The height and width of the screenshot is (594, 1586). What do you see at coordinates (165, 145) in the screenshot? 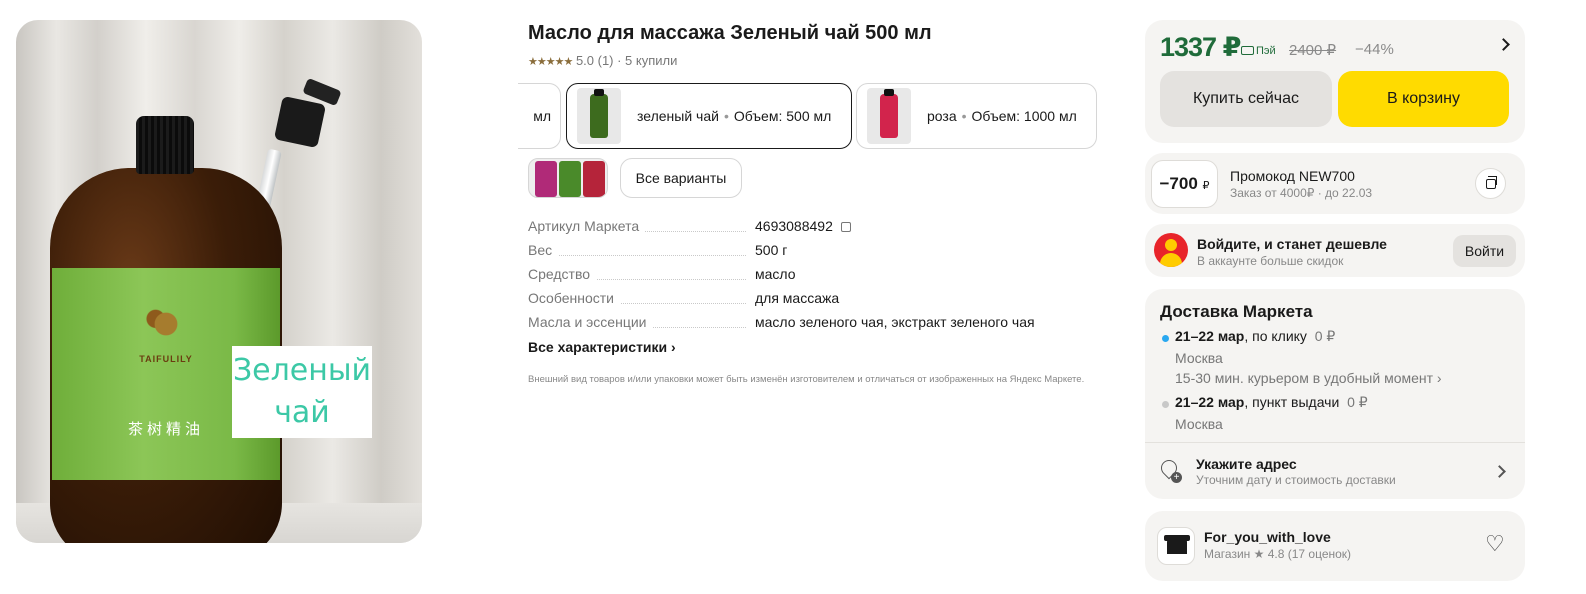
I see `bottle-cap` at bounding box center [165, 145].